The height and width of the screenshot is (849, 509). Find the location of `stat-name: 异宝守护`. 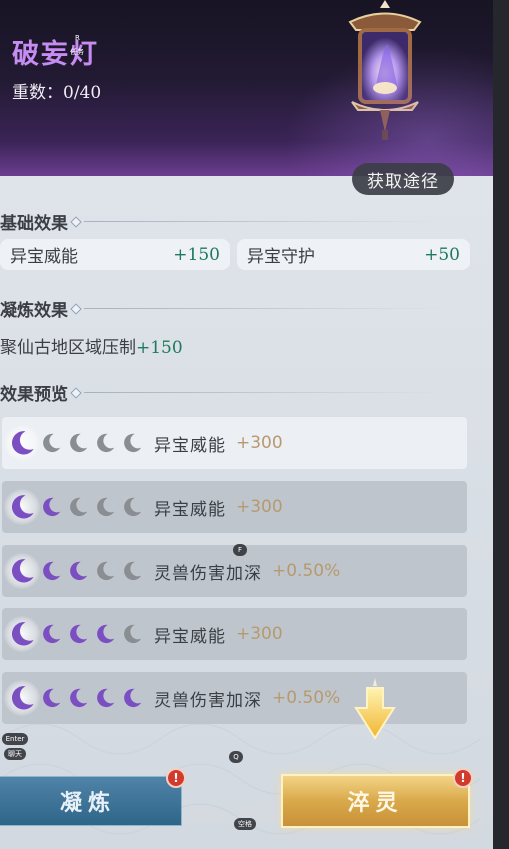

stat-name: 异宝守护 is located at coordinates (281, 257).